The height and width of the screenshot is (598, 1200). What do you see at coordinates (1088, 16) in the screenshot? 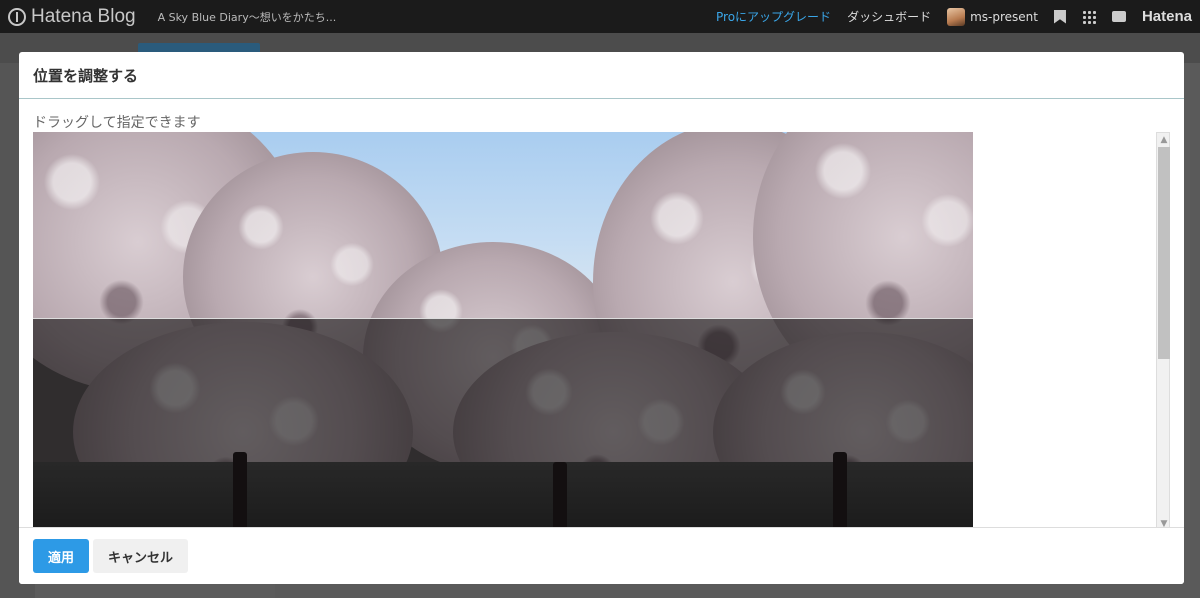
I see `grid-icon` at bounding box center [1088, 16].